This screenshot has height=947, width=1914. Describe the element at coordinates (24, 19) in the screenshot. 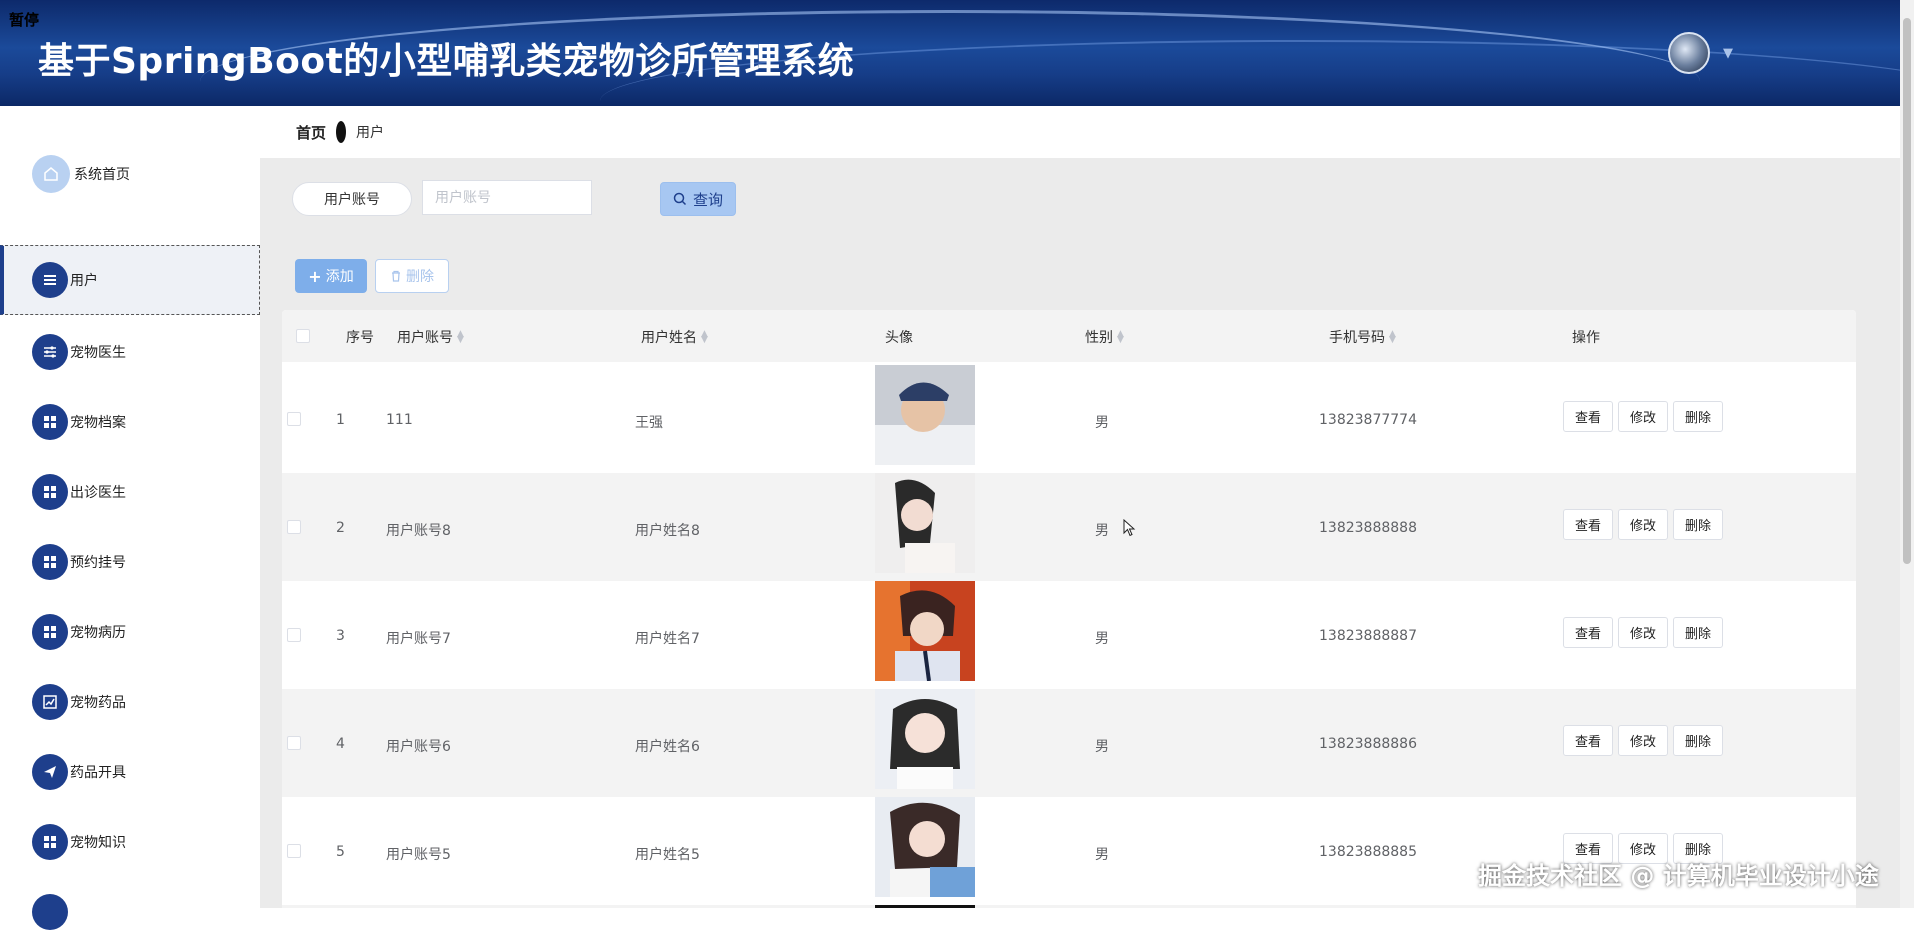

I see `pause-label: 暂停` at that location.